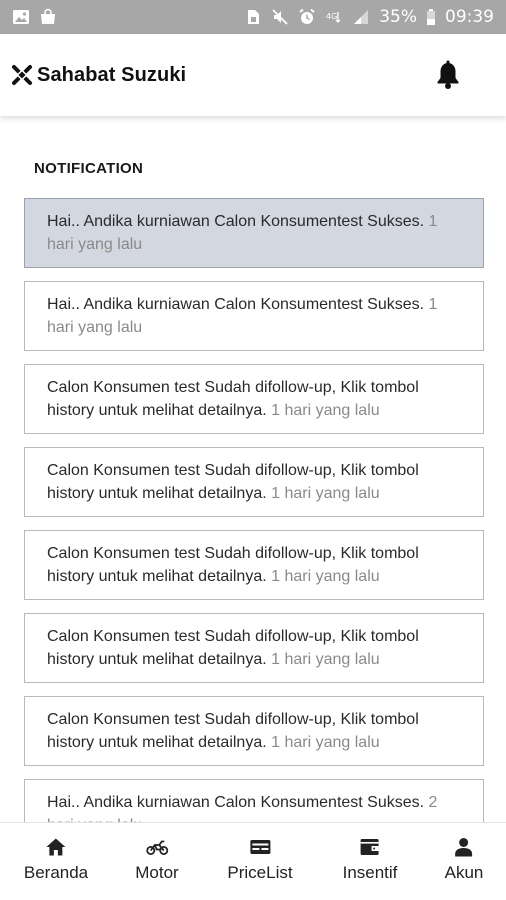  What do you see at coordinates (464, 872) in the screenshot?
I see `nav-label: Akun` at bounding box center [464, 872].